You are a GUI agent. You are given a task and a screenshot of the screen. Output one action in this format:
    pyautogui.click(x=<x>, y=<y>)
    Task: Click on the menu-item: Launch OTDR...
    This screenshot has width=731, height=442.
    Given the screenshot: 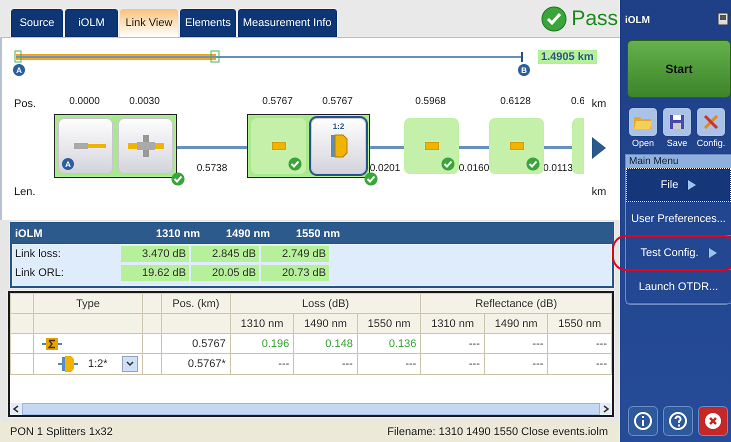 What is the action you would take?
    pyautogui.click(x=678, y=287)
    